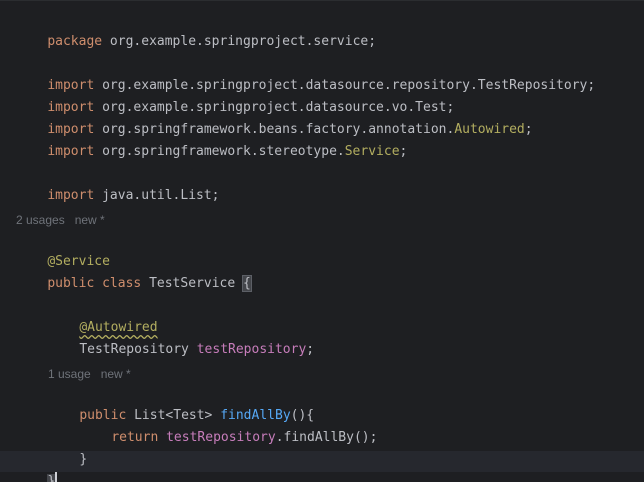  What do you see at coordinates (192, 283) in the screenshot?
I see `class-name: TestService` at bounding box center [192, 283].